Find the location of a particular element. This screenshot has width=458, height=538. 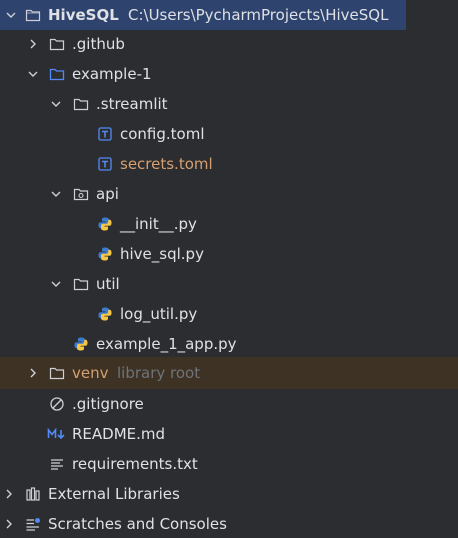

tree-item-label: .github is located at coordinates (98, 44).